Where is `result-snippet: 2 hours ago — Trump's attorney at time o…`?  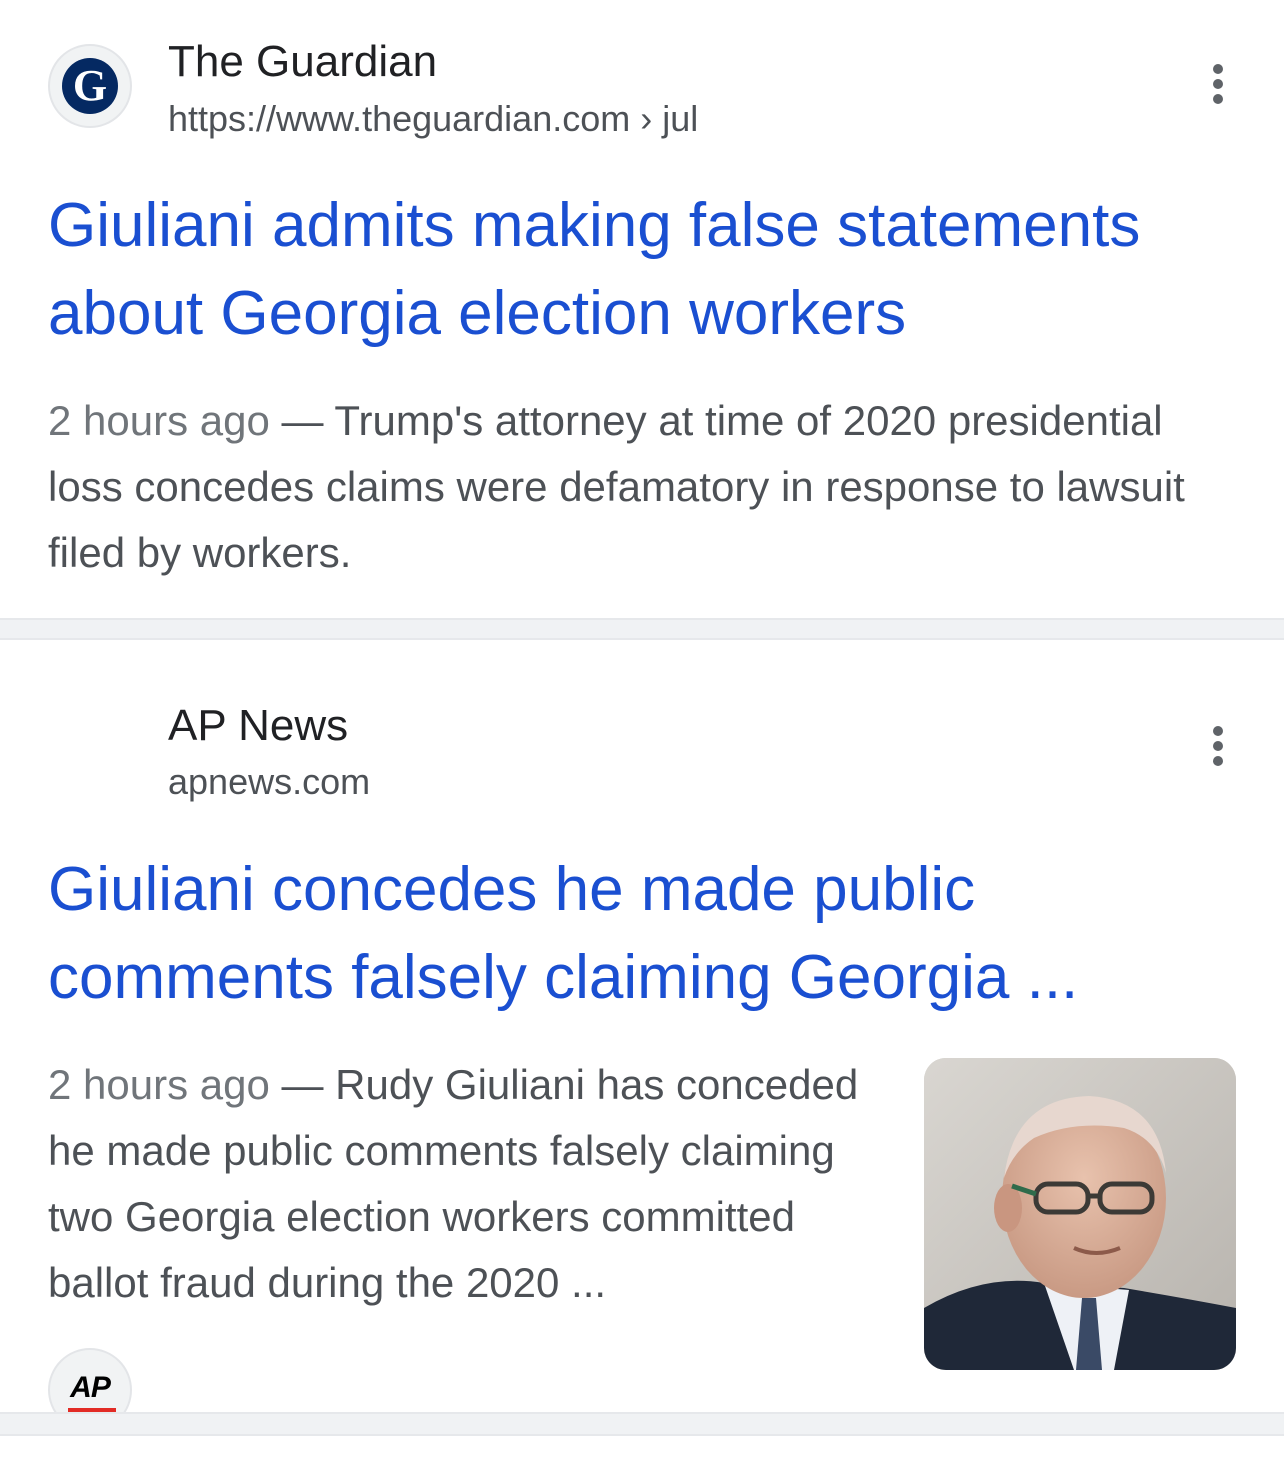
result-snippet: 2 hours ago — Trump's attorney at time o… is located at coordinates (638, 487).